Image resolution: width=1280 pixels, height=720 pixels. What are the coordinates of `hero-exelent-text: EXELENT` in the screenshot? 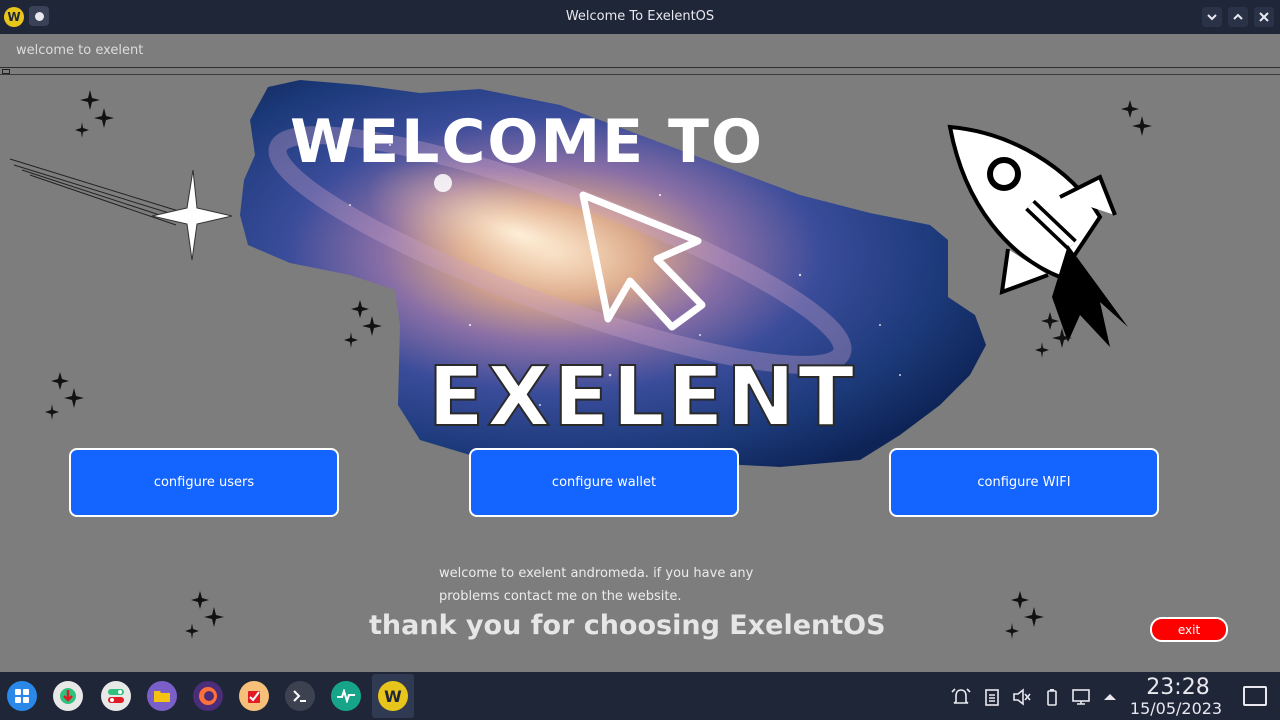 It's located at (642, 397).